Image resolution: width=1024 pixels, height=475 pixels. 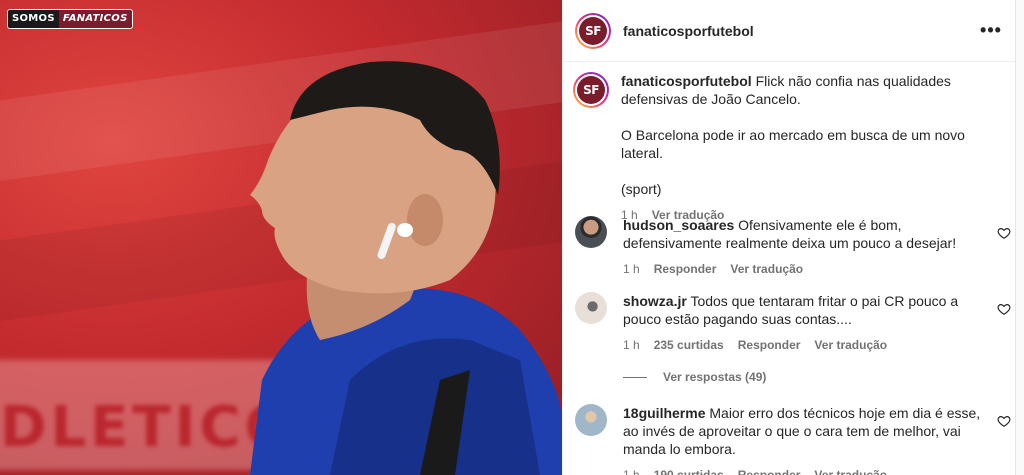 I want to click on caption-avatar: SF, so click(x=591, y=90).